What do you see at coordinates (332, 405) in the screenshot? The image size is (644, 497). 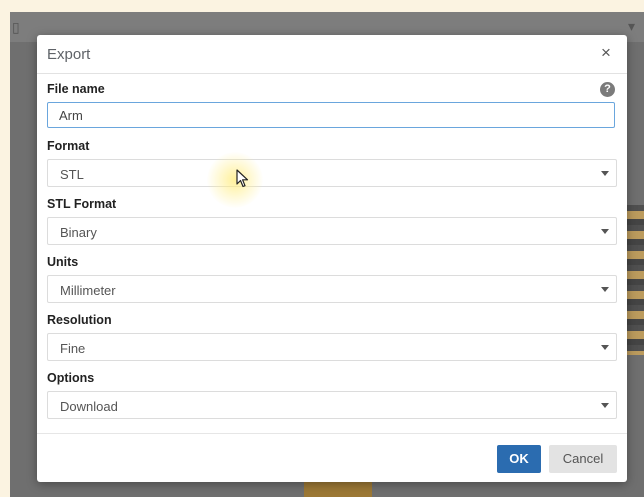 I see `options-select: Download` at bounding box center [332, 405].